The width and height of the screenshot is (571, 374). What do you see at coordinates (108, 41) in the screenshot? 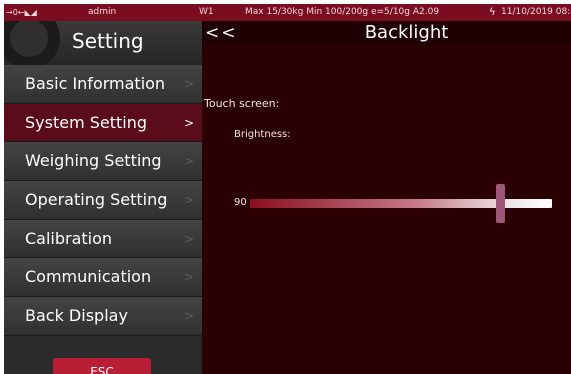
I see `sidebar-title: Setting` at bounding box center [108, 41].